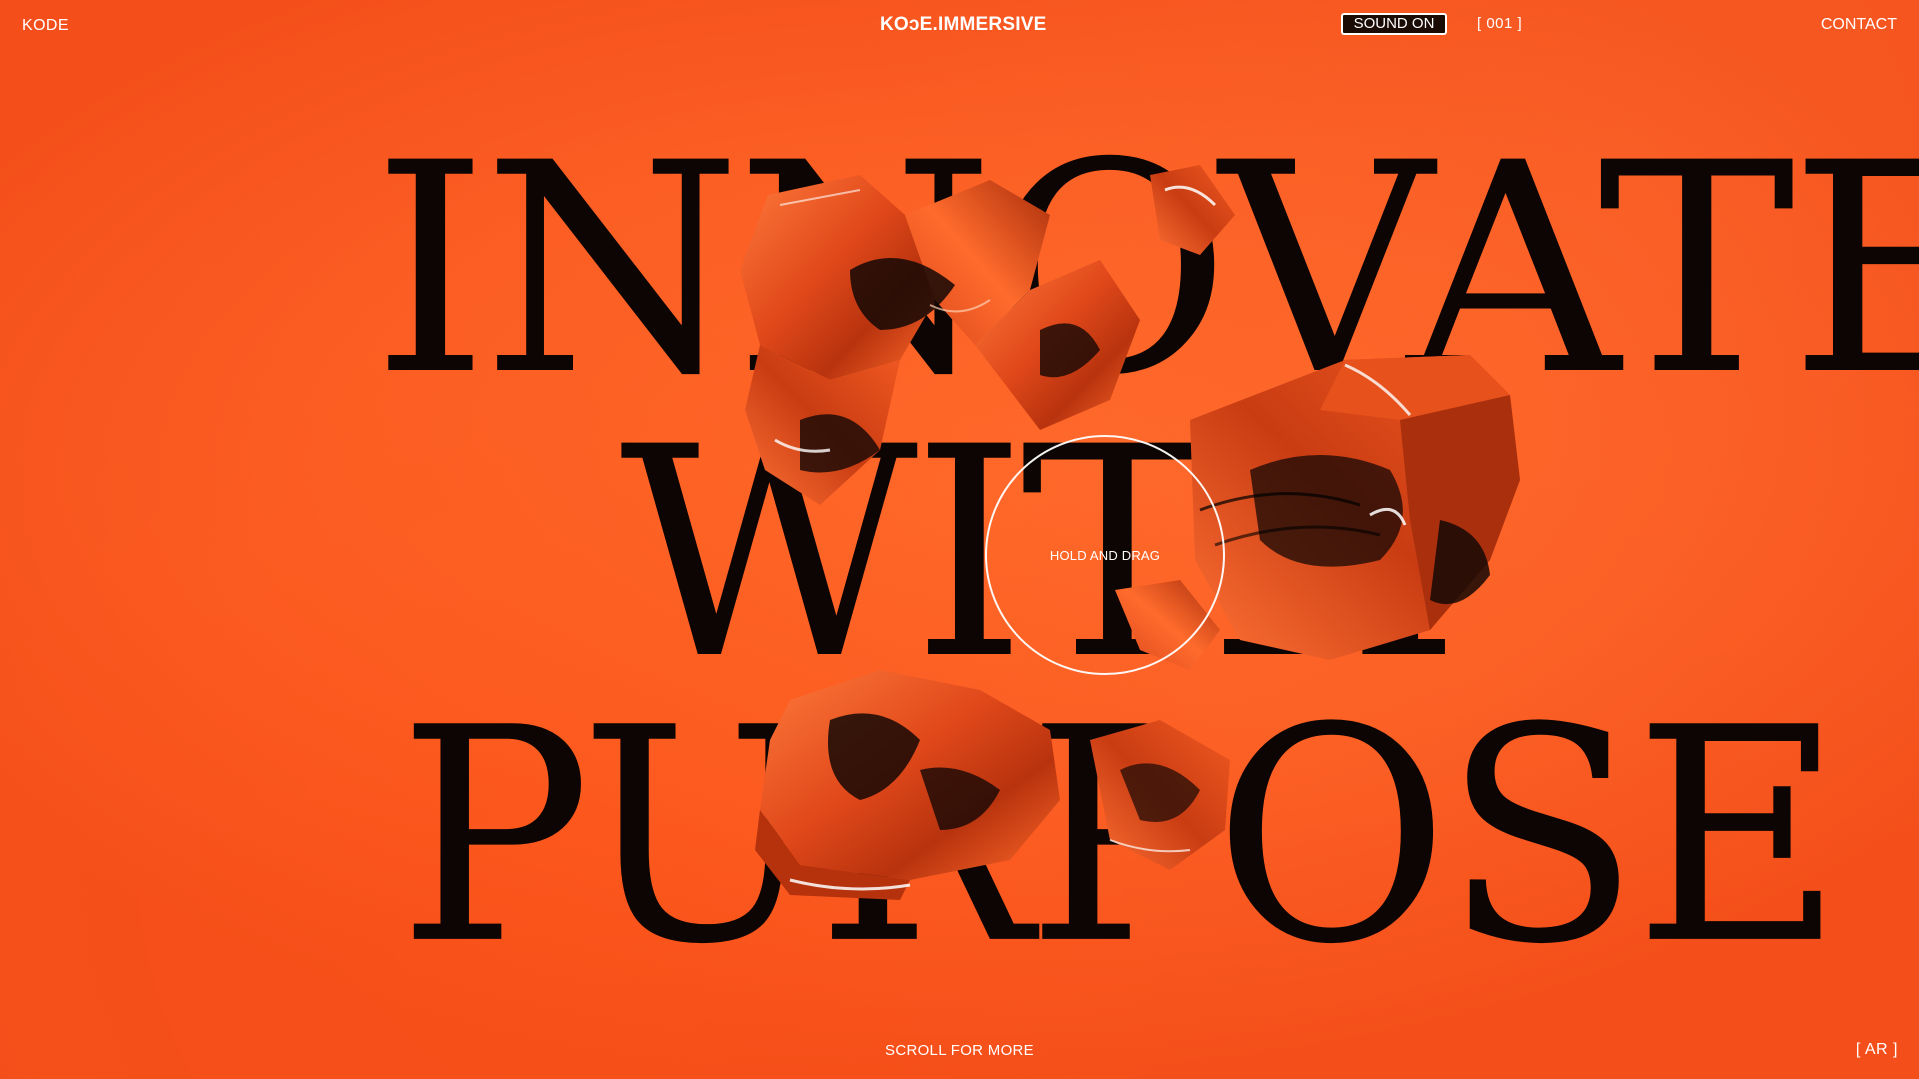 This screenshot has height=1079, width=1919. What do you see at coordinates (959, 1050) in the screenshot?
I see `scroll-for-more-hint: SCROLL FOR MORE` at bounding box center [959, 1050].